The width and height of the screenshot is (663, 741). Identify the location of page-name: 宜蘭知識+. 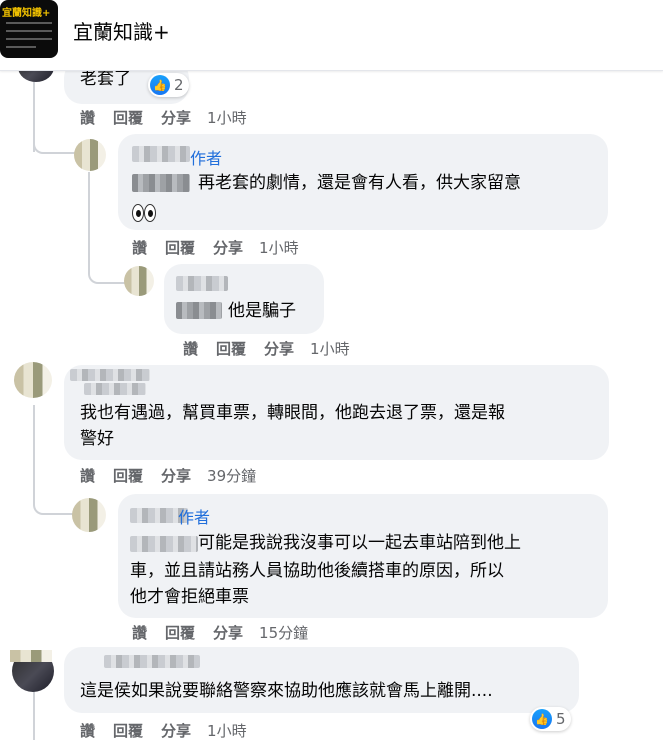
(121, 30).